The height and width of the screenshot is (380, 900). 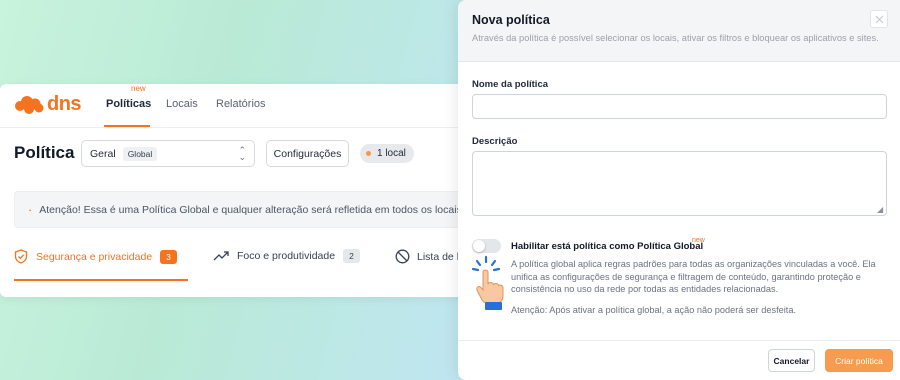 I want to click on nav-item-politicas: Políticas, so click(x=128, y=104).